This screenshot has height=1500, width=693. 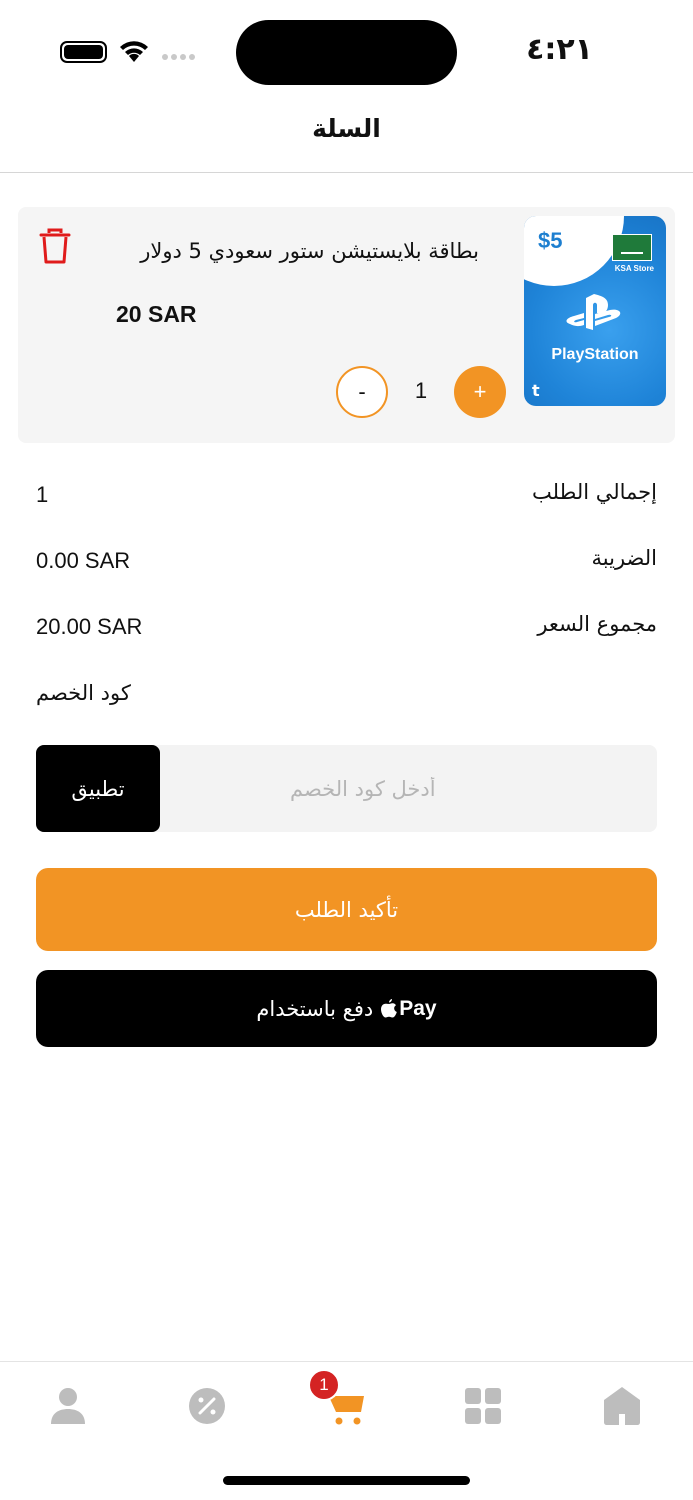 I want to click on coupon-title: كود الخصم, so click(x=83, y=693).